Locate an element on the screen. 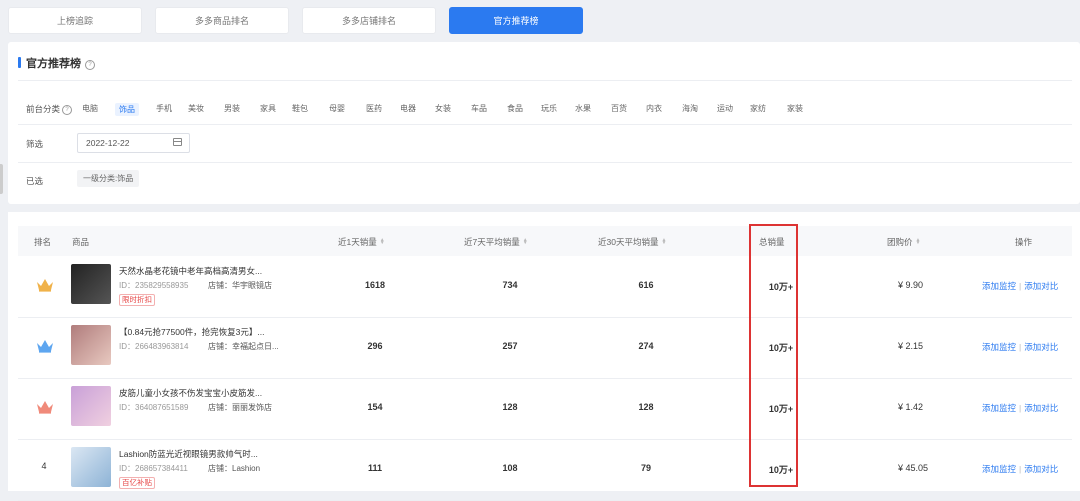  group-price: ¥ 1.42 is located at coordinates (911, 407).